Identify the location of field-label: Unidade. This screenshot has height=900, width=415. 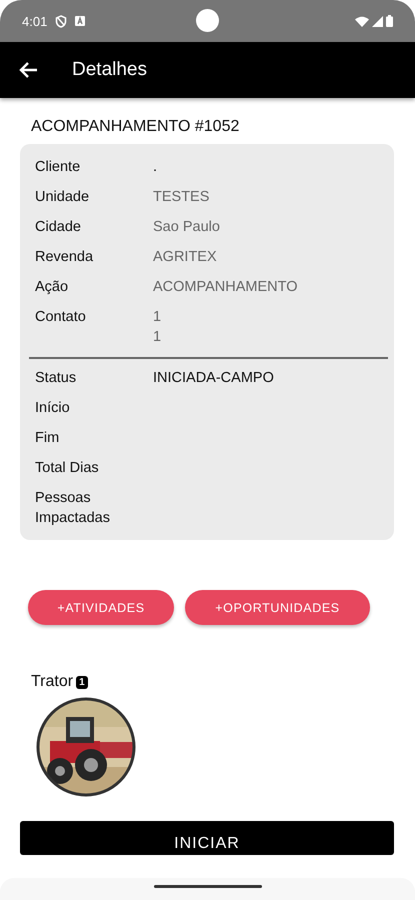
(62, 197).